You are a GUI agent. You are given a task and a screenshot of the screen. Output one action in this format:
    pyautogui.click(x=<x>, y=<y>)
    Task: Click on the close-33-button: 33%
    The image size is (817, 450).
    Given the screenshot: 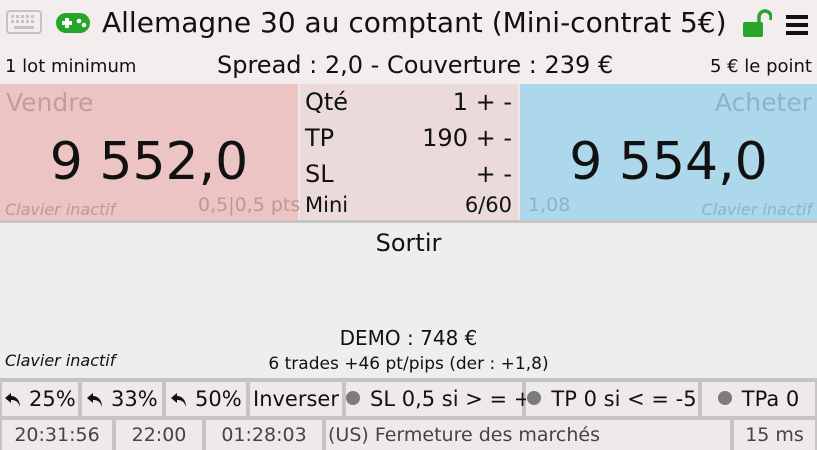 What is the action you would take?
    pyautogui.click(x=122, y=399)
    